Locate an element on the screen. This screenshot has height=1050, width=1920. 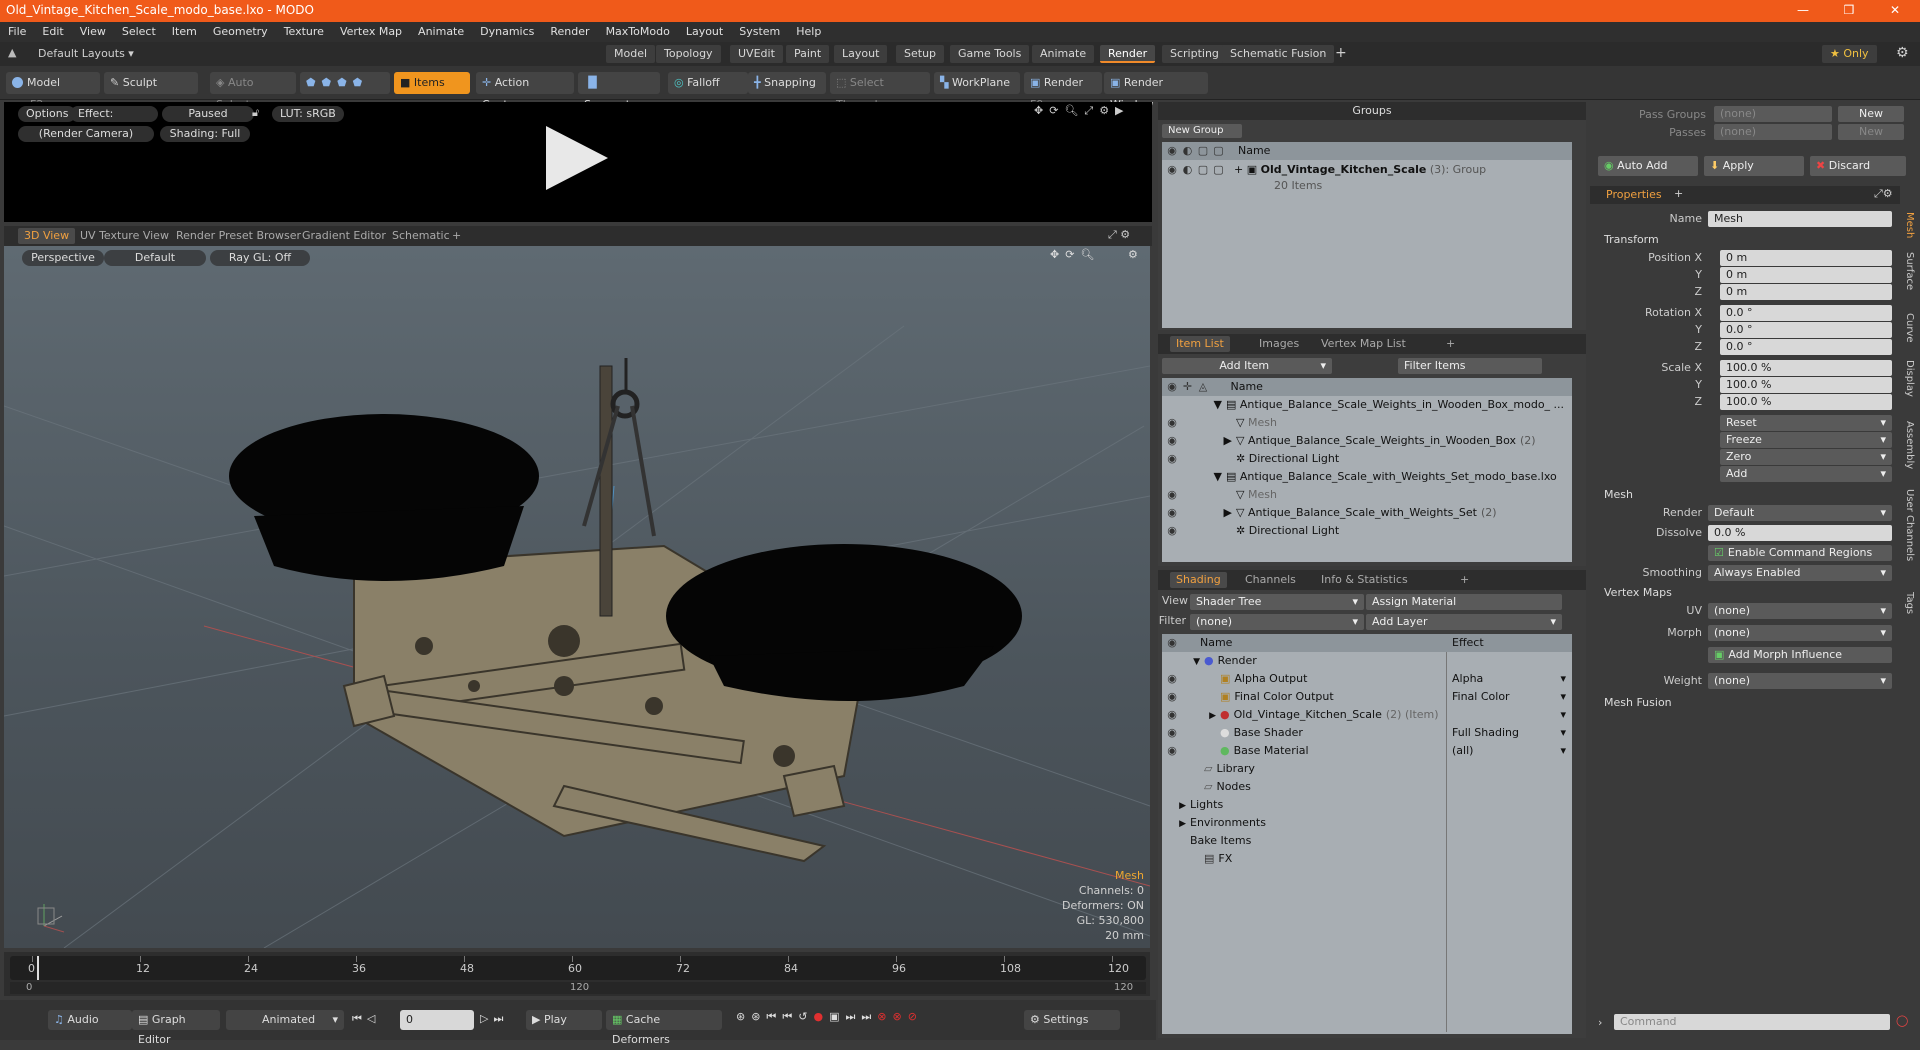
cache-deformers-button: ▦ Cache Deformers is located at coordinates (664, 1028).